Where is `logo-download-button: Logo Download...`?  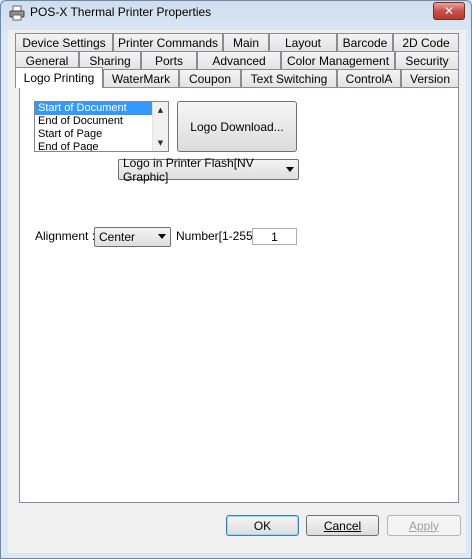 logo-download-button: Logo Download... is located at coordinates (237, 126).